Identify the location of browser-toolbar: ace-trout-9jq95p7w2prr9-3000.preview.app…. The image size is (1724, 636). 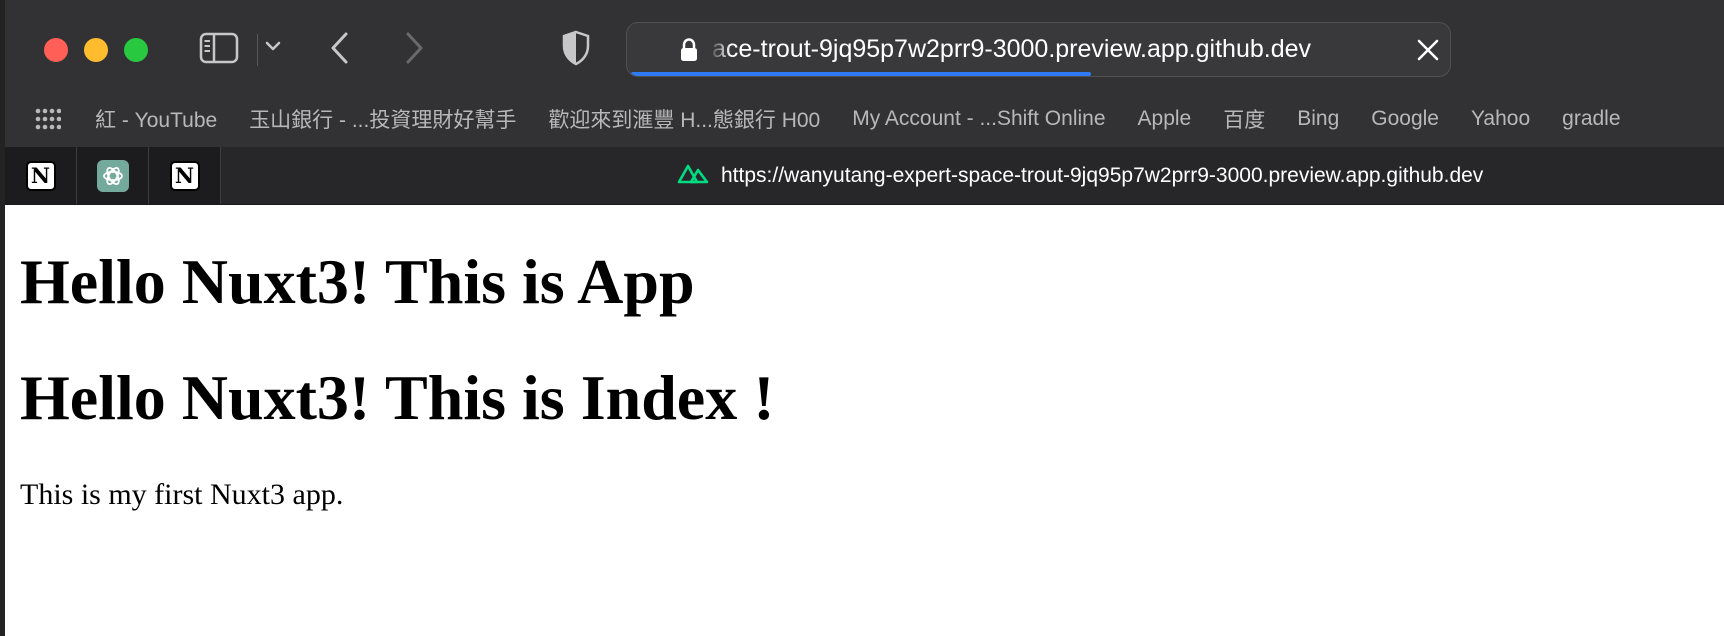
(864, 45).